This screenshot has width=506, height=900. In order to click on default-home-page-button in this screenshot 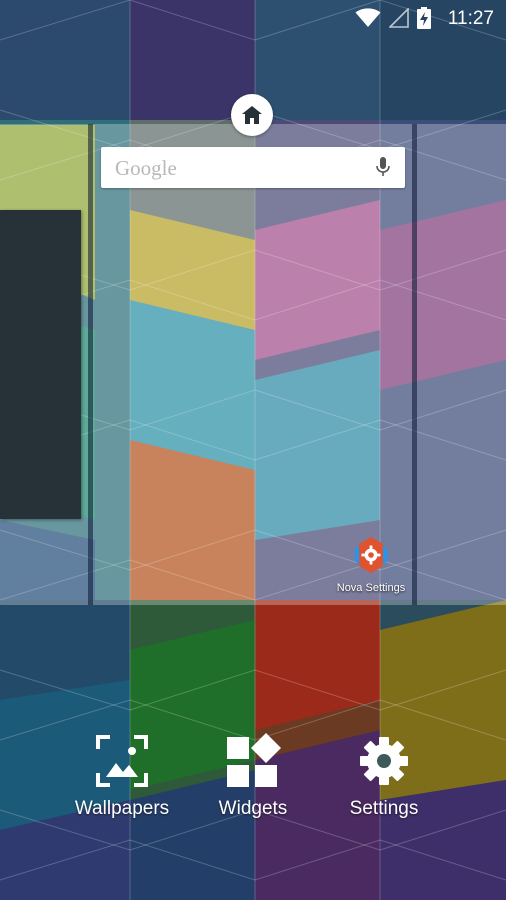, I will do `click(252, 115)`.